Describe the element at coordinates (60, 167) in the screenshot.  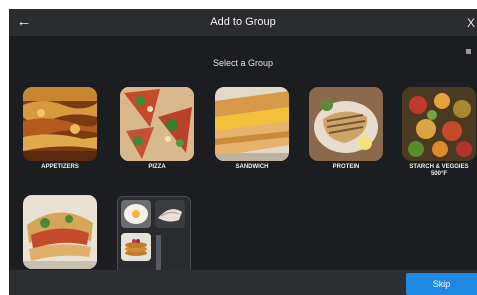
I see `group-label: APPETIZERS` at that location.